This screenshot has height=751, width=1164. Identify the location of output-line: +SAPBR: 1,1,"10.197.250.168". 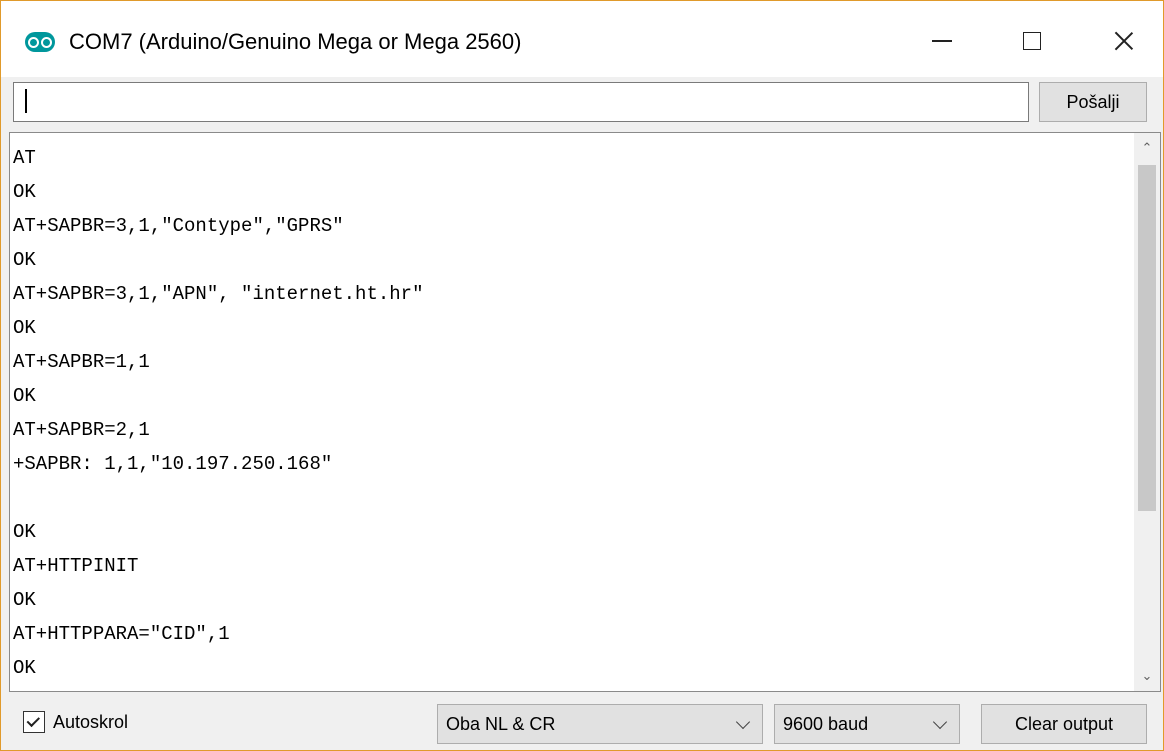
(173, 464).